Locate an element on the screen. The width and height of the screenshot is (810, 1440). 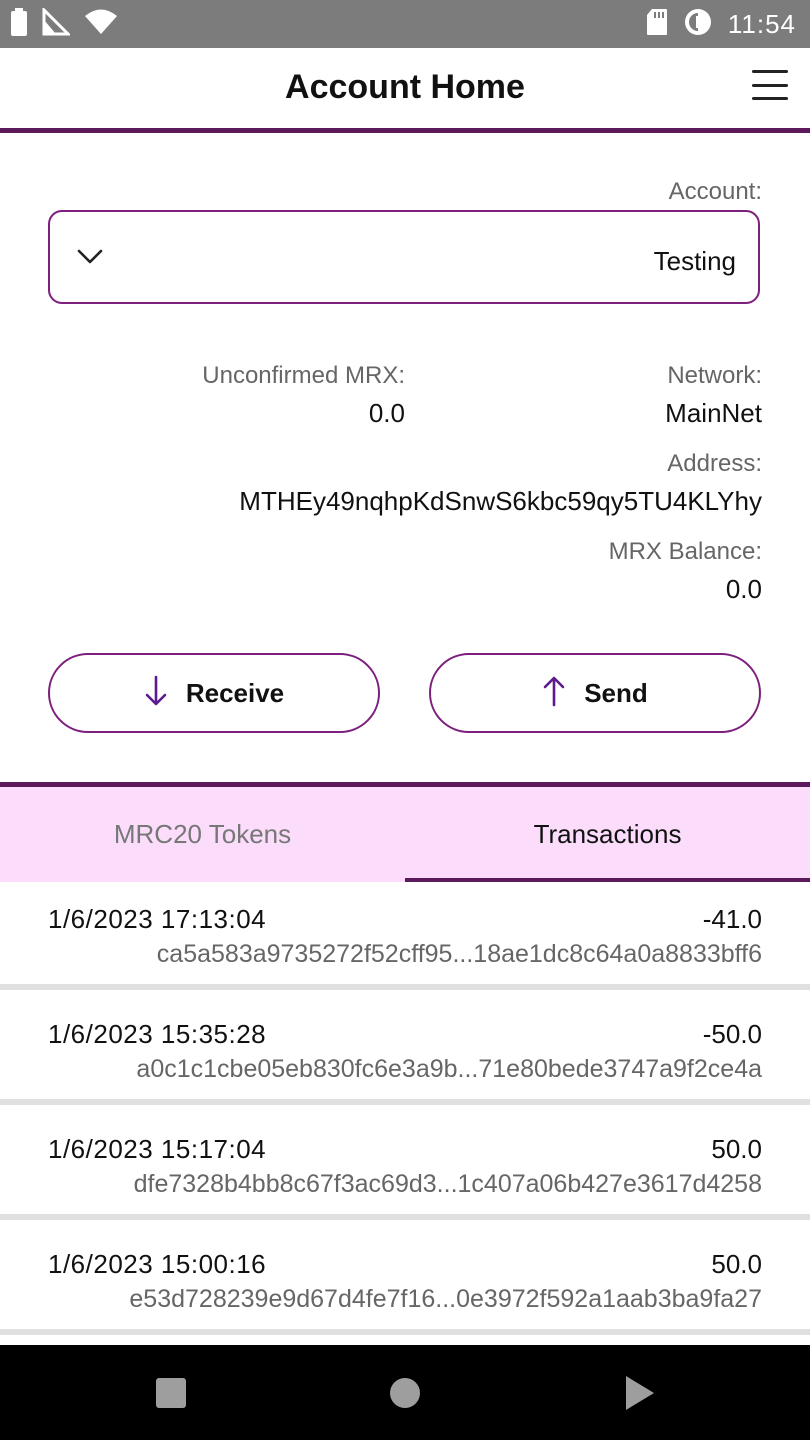
account-selected-value: Testing is located at coordinates (694, 261).